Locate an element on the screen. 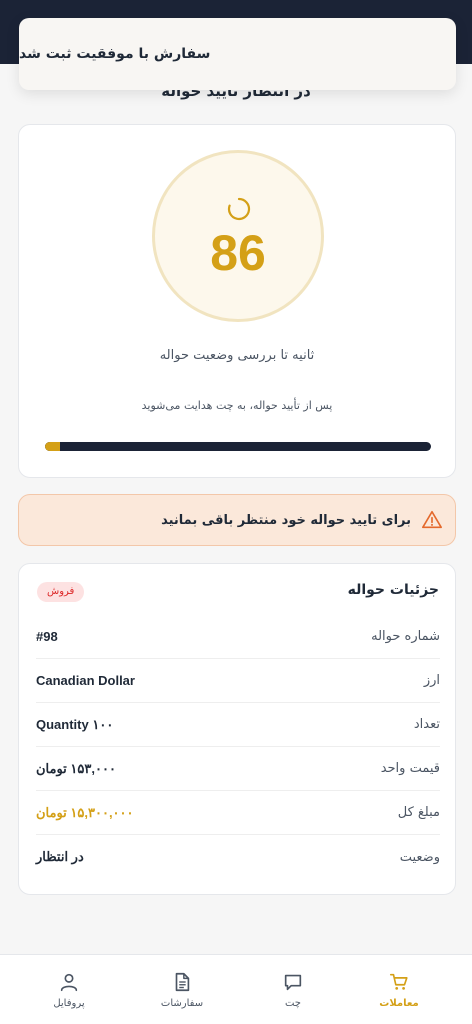 Image resolution: width=472 pixels, height=1024 pixels. detail-label: تعداد is located at coordinates (426, 724).